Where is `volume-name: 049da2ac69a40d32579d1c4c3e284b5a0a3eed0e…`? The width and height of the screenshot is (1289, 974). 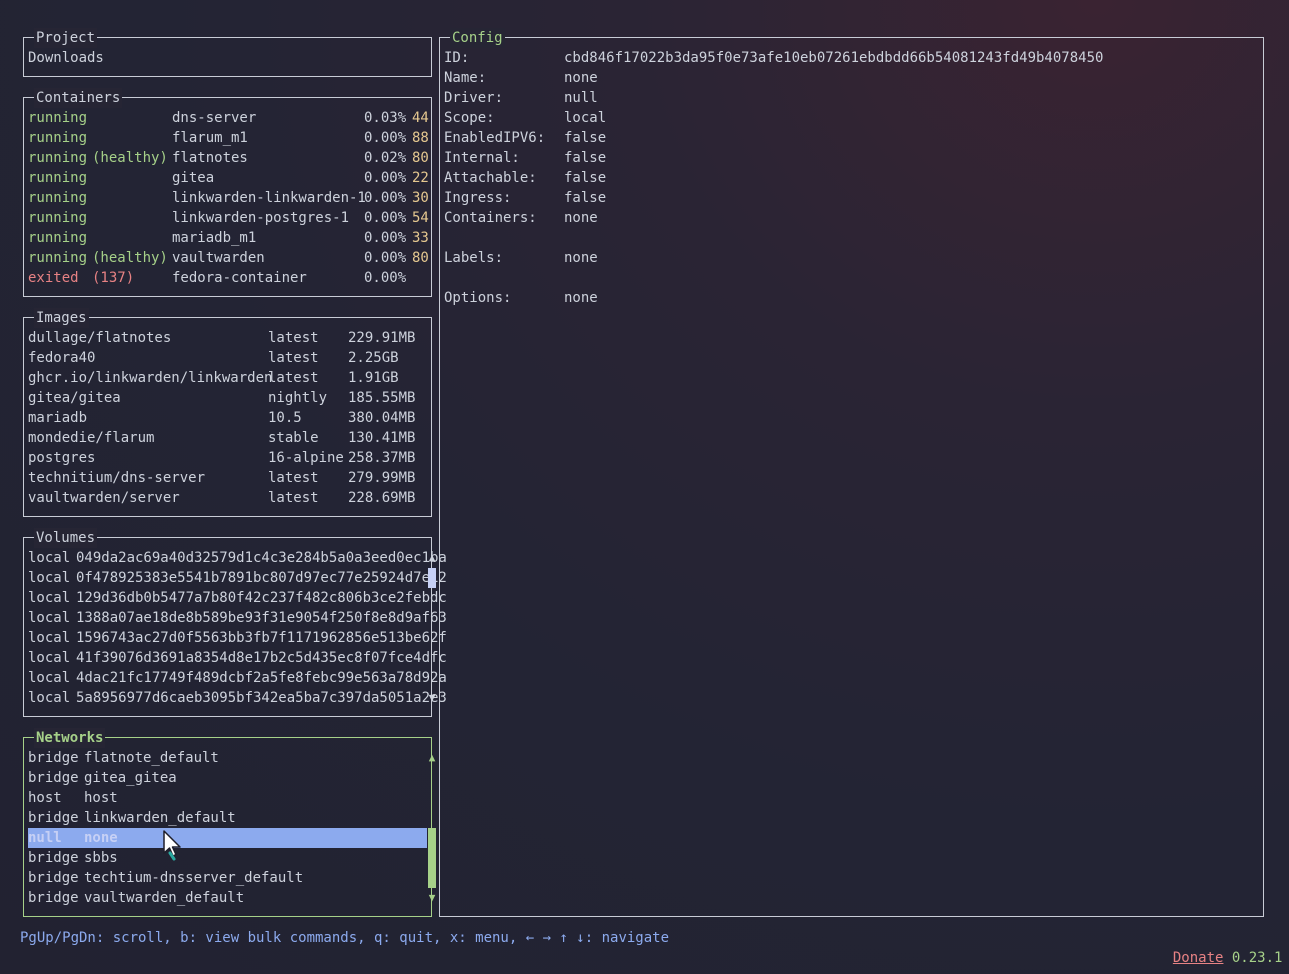 volume-name: 049da2ac69a40d32579d1c4c3e284b5a0a3eed0e… is located at coordinates (261, 558).